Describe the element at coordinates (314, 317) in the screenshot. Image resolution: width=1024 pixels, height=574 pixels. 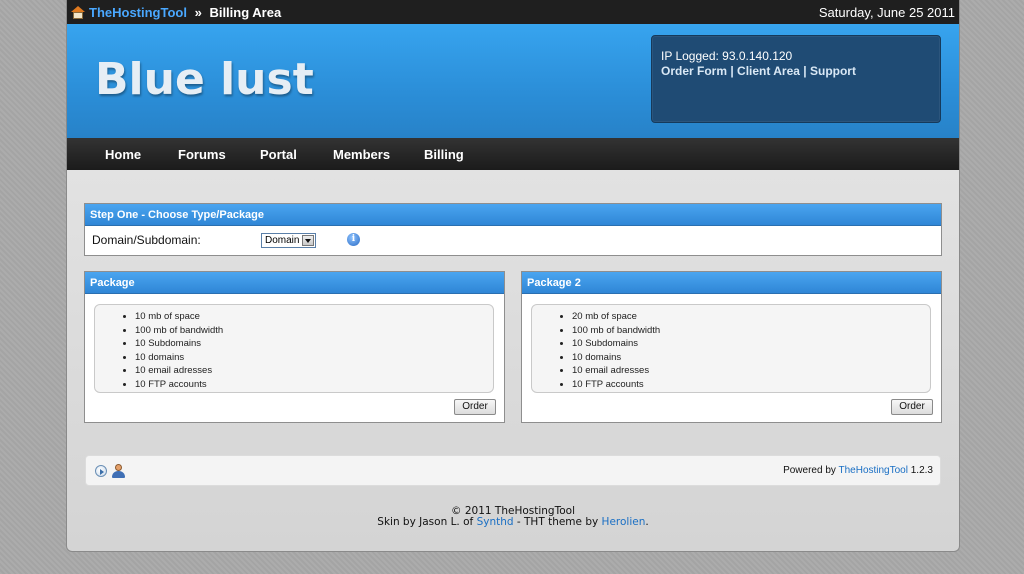
I see `list-item: 10 mb of space` at that location.